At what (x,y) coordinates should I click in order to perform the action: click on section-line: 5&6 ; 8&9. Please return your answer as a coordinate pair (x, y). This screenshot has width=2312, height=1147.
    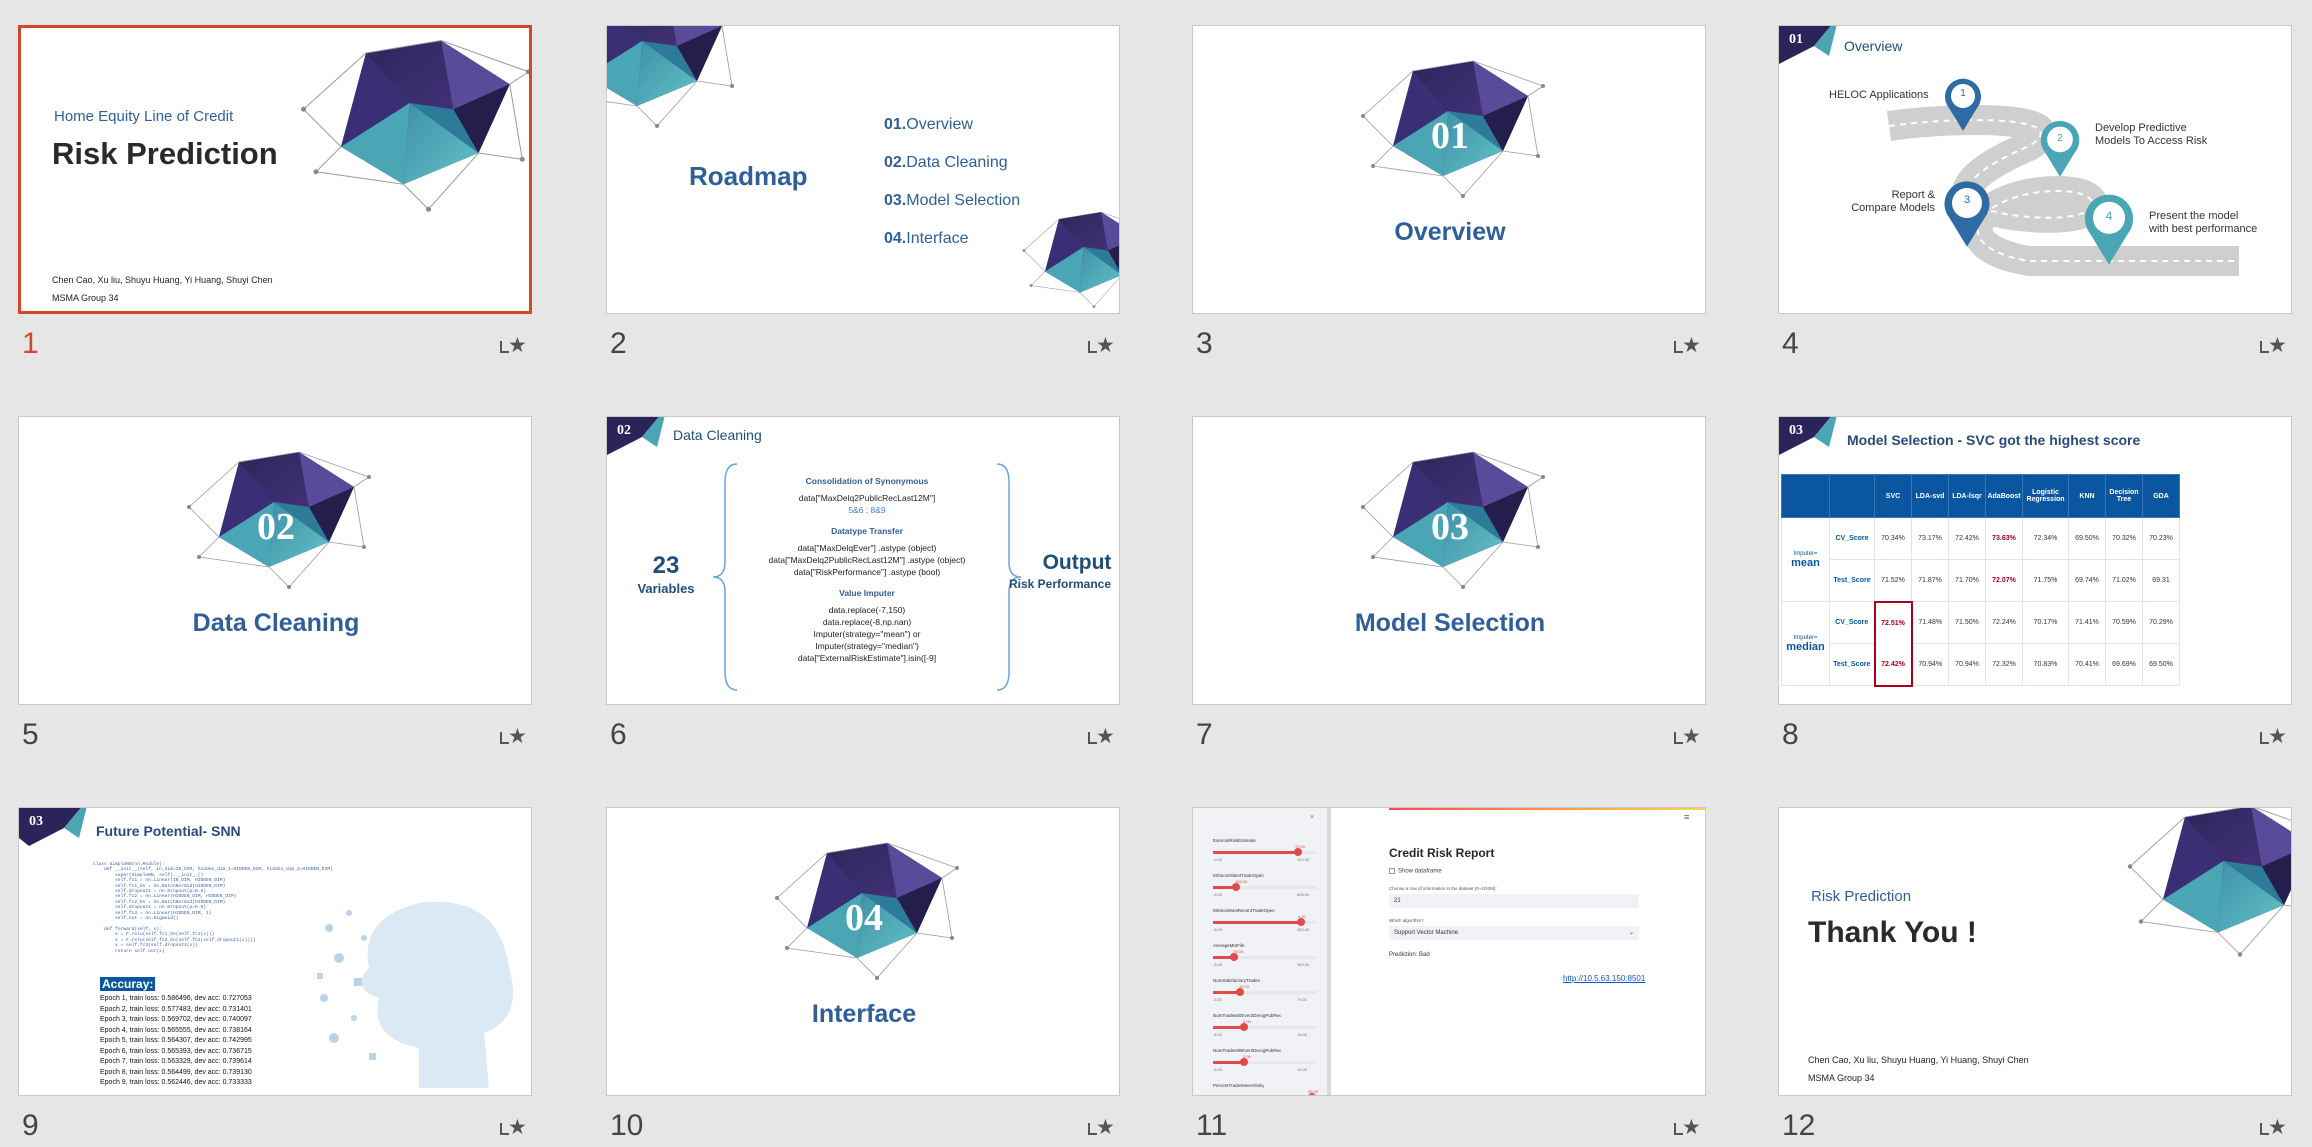
    Looking at the image, I should click on (867, 510).